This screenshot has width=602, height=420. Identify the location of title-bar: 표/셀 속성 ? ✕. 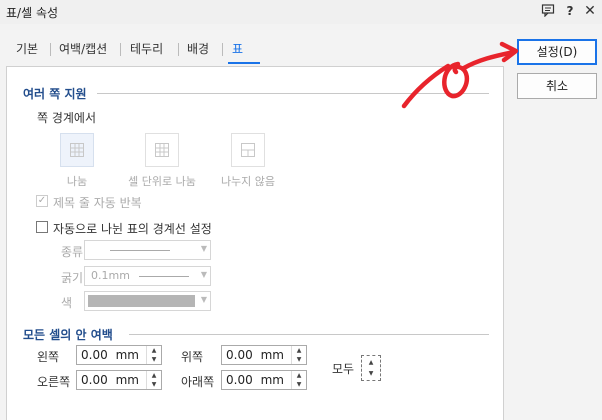
(301, 12).